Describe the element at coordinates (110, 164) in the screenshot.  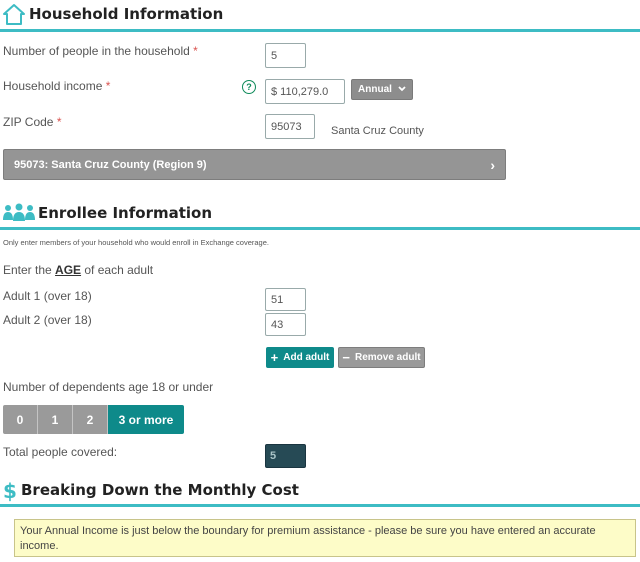
I see `region-button-label: 95073: Santa Cruz County (Region 9)` at that location.